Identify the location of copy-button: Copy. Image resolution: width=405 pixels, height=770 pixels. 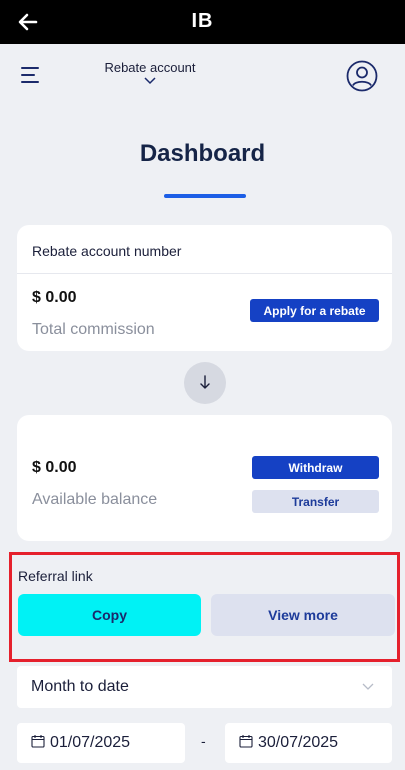
(109, 615).